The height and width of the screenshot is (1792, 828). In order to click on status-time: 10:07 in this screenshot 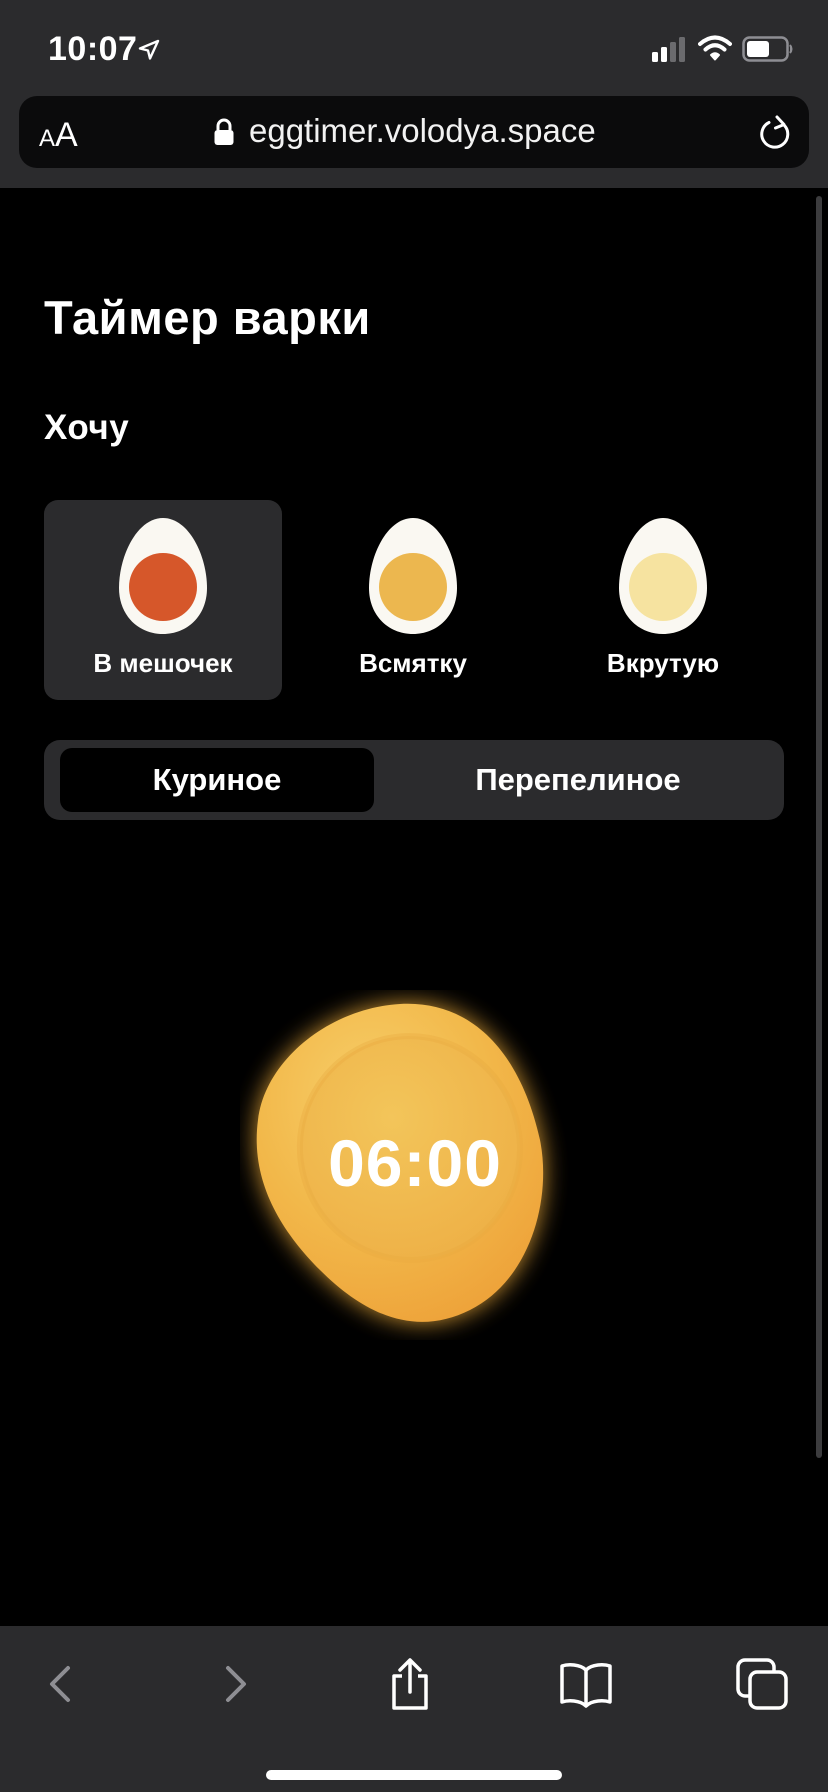, I will do `click(93, 49)`.